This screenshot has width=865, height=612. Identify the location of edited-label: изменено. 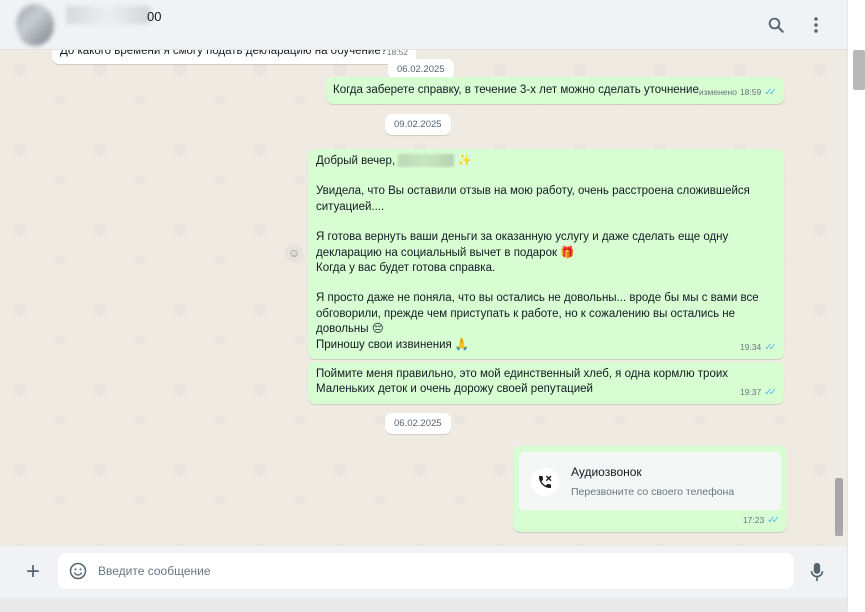
(717, 91).